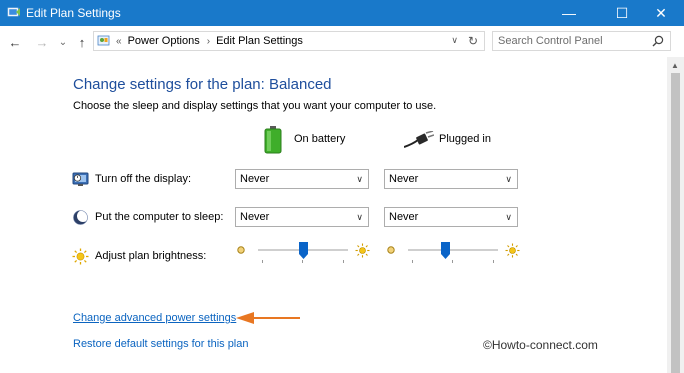  I want to click on orange-arrow-annotation, so click(268, 318).